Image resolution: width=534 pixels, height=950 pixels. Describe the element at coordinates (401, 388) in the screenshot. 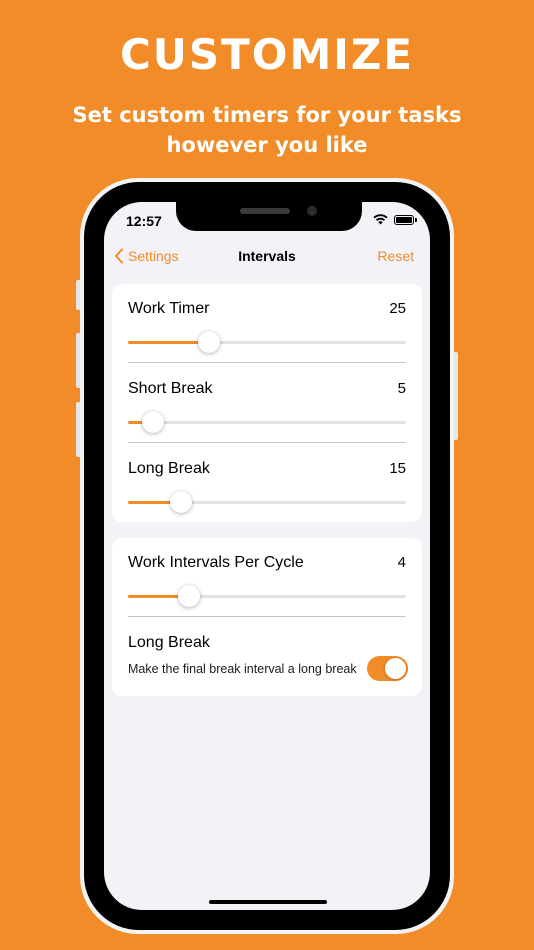

I see `timer-value: 5` at that location.